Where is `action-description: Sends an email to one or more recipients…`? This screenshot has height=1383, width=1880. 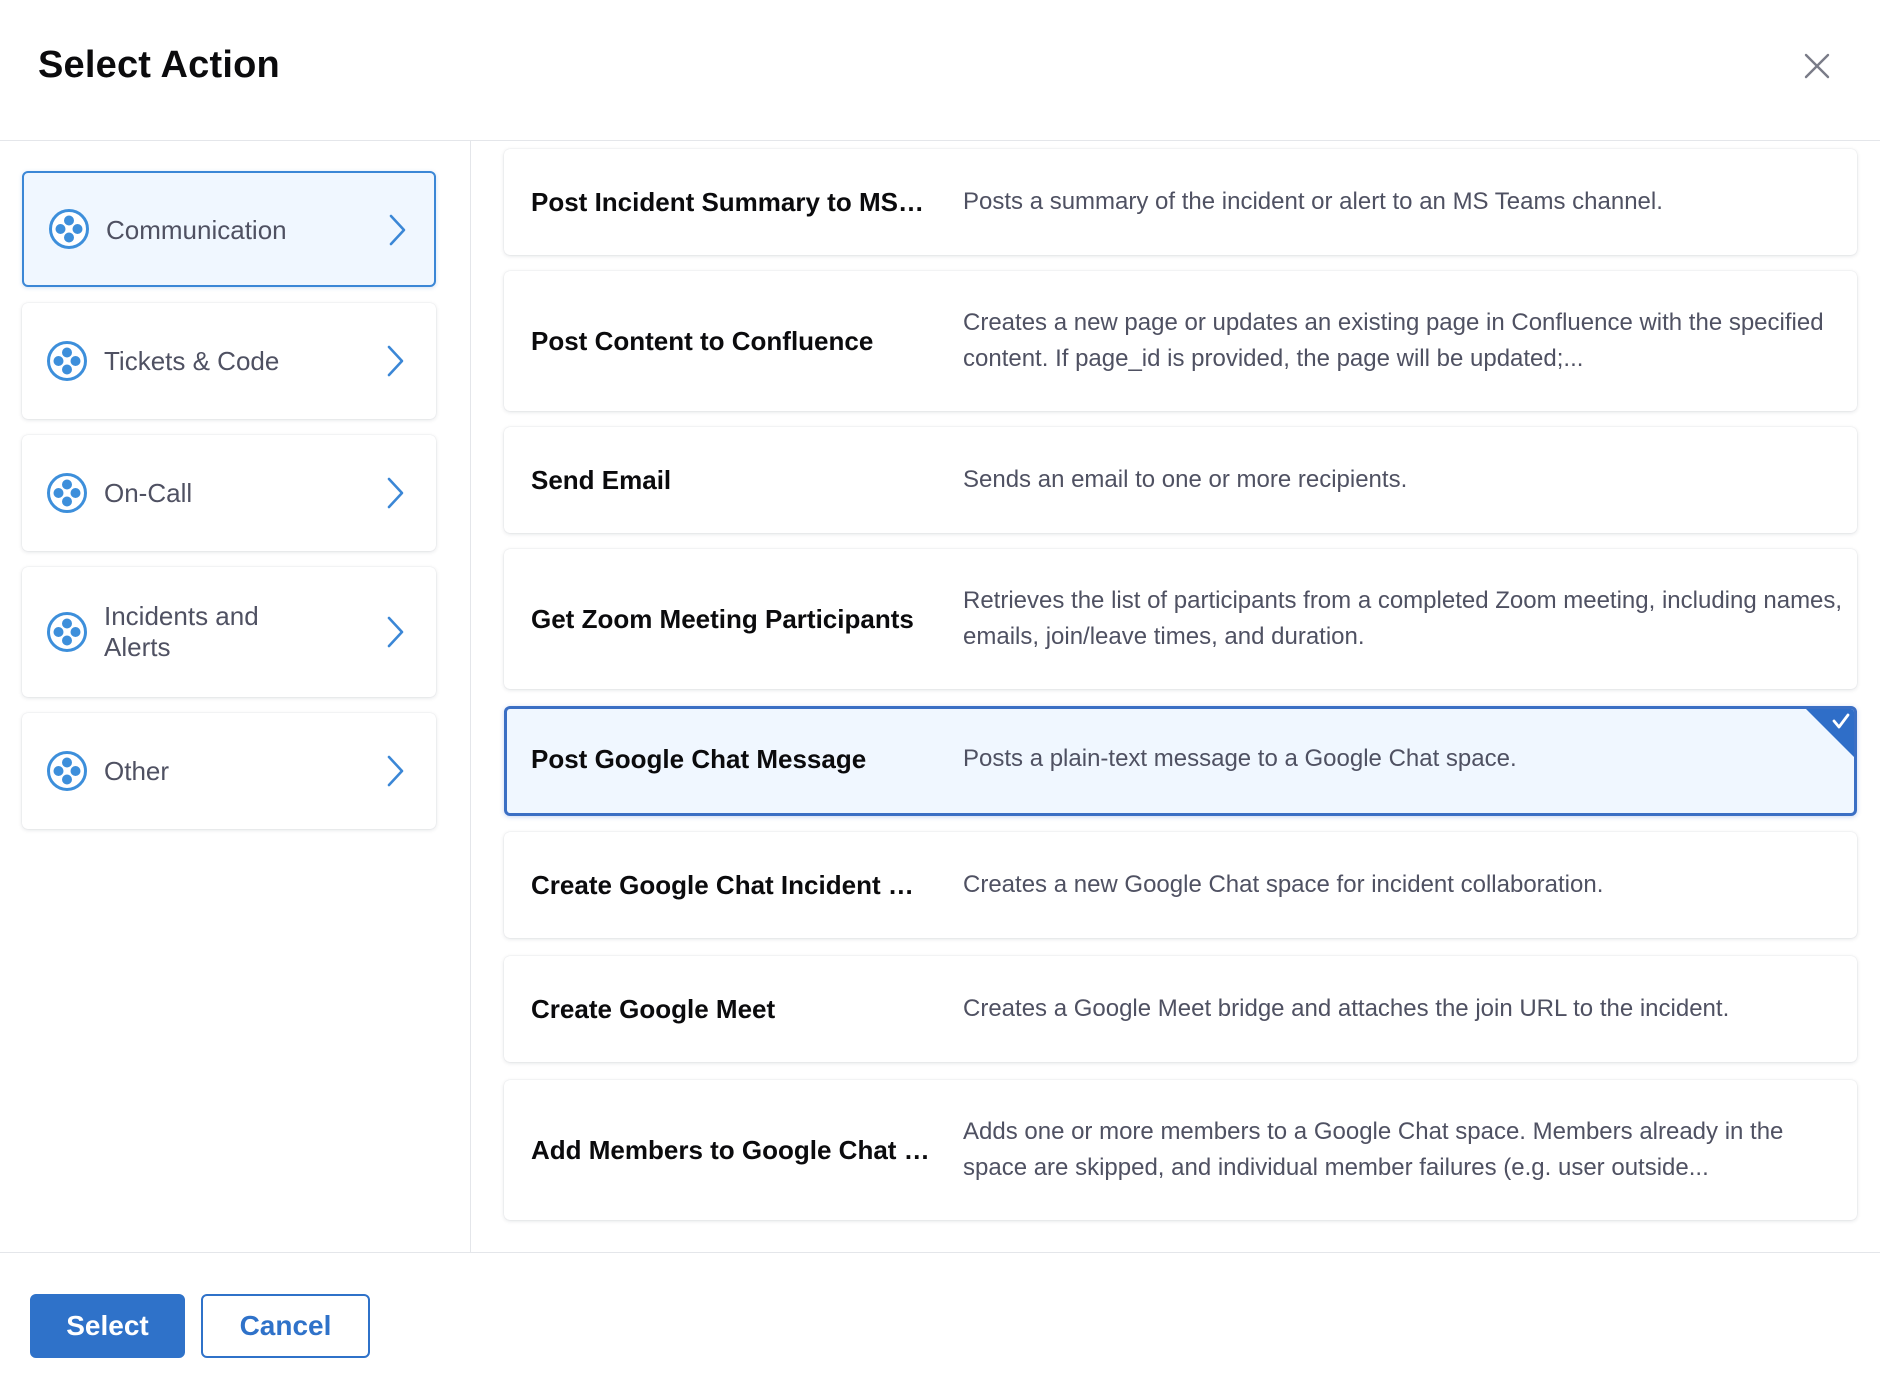 action-description: Sends an email to one or more recipients… is located at coordinates (1185, 479).